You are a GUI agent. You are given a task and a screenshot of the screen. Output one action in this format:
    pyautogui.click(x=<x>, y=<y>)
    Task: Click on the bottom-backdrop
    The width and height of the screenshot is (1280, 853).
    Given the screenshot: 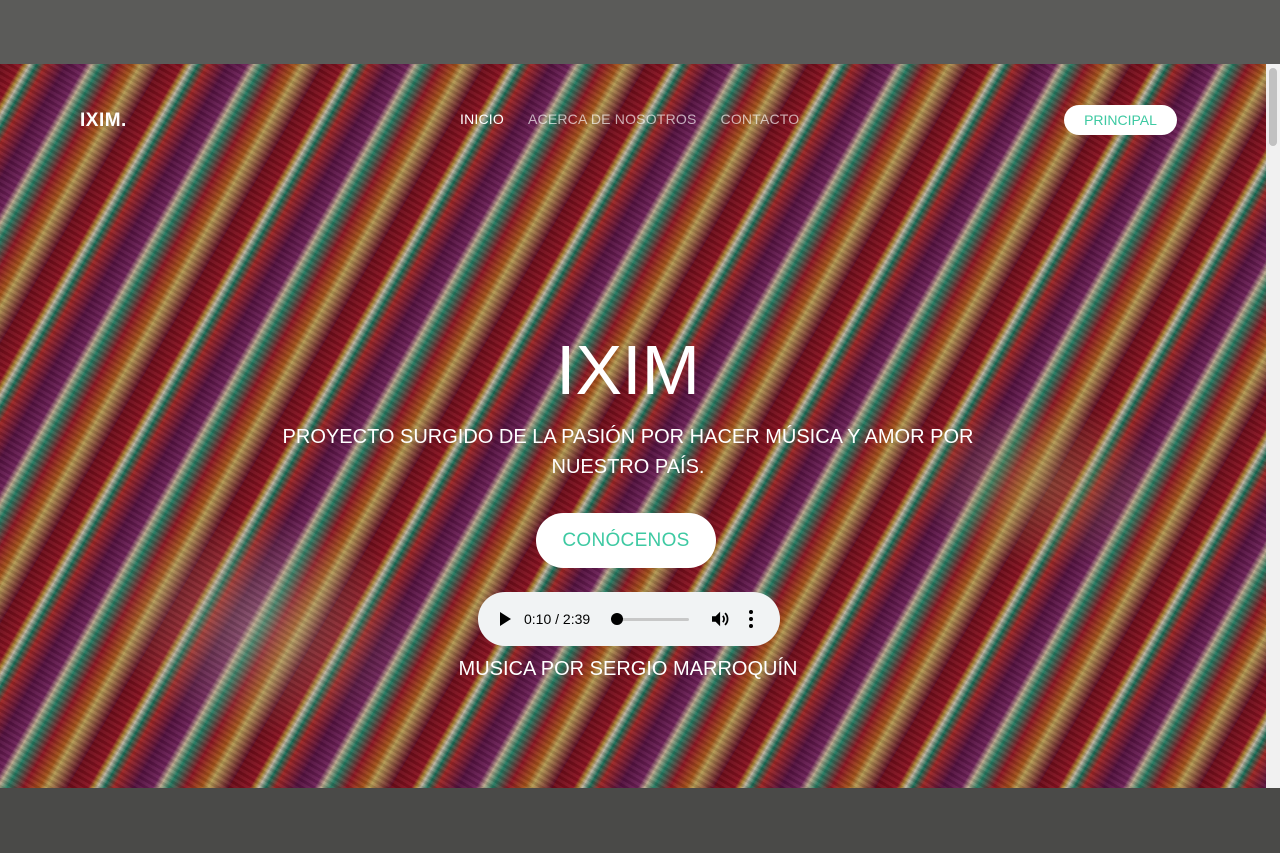 What is the action you would take?
    pyautogui.click(x=640, y=820)
    